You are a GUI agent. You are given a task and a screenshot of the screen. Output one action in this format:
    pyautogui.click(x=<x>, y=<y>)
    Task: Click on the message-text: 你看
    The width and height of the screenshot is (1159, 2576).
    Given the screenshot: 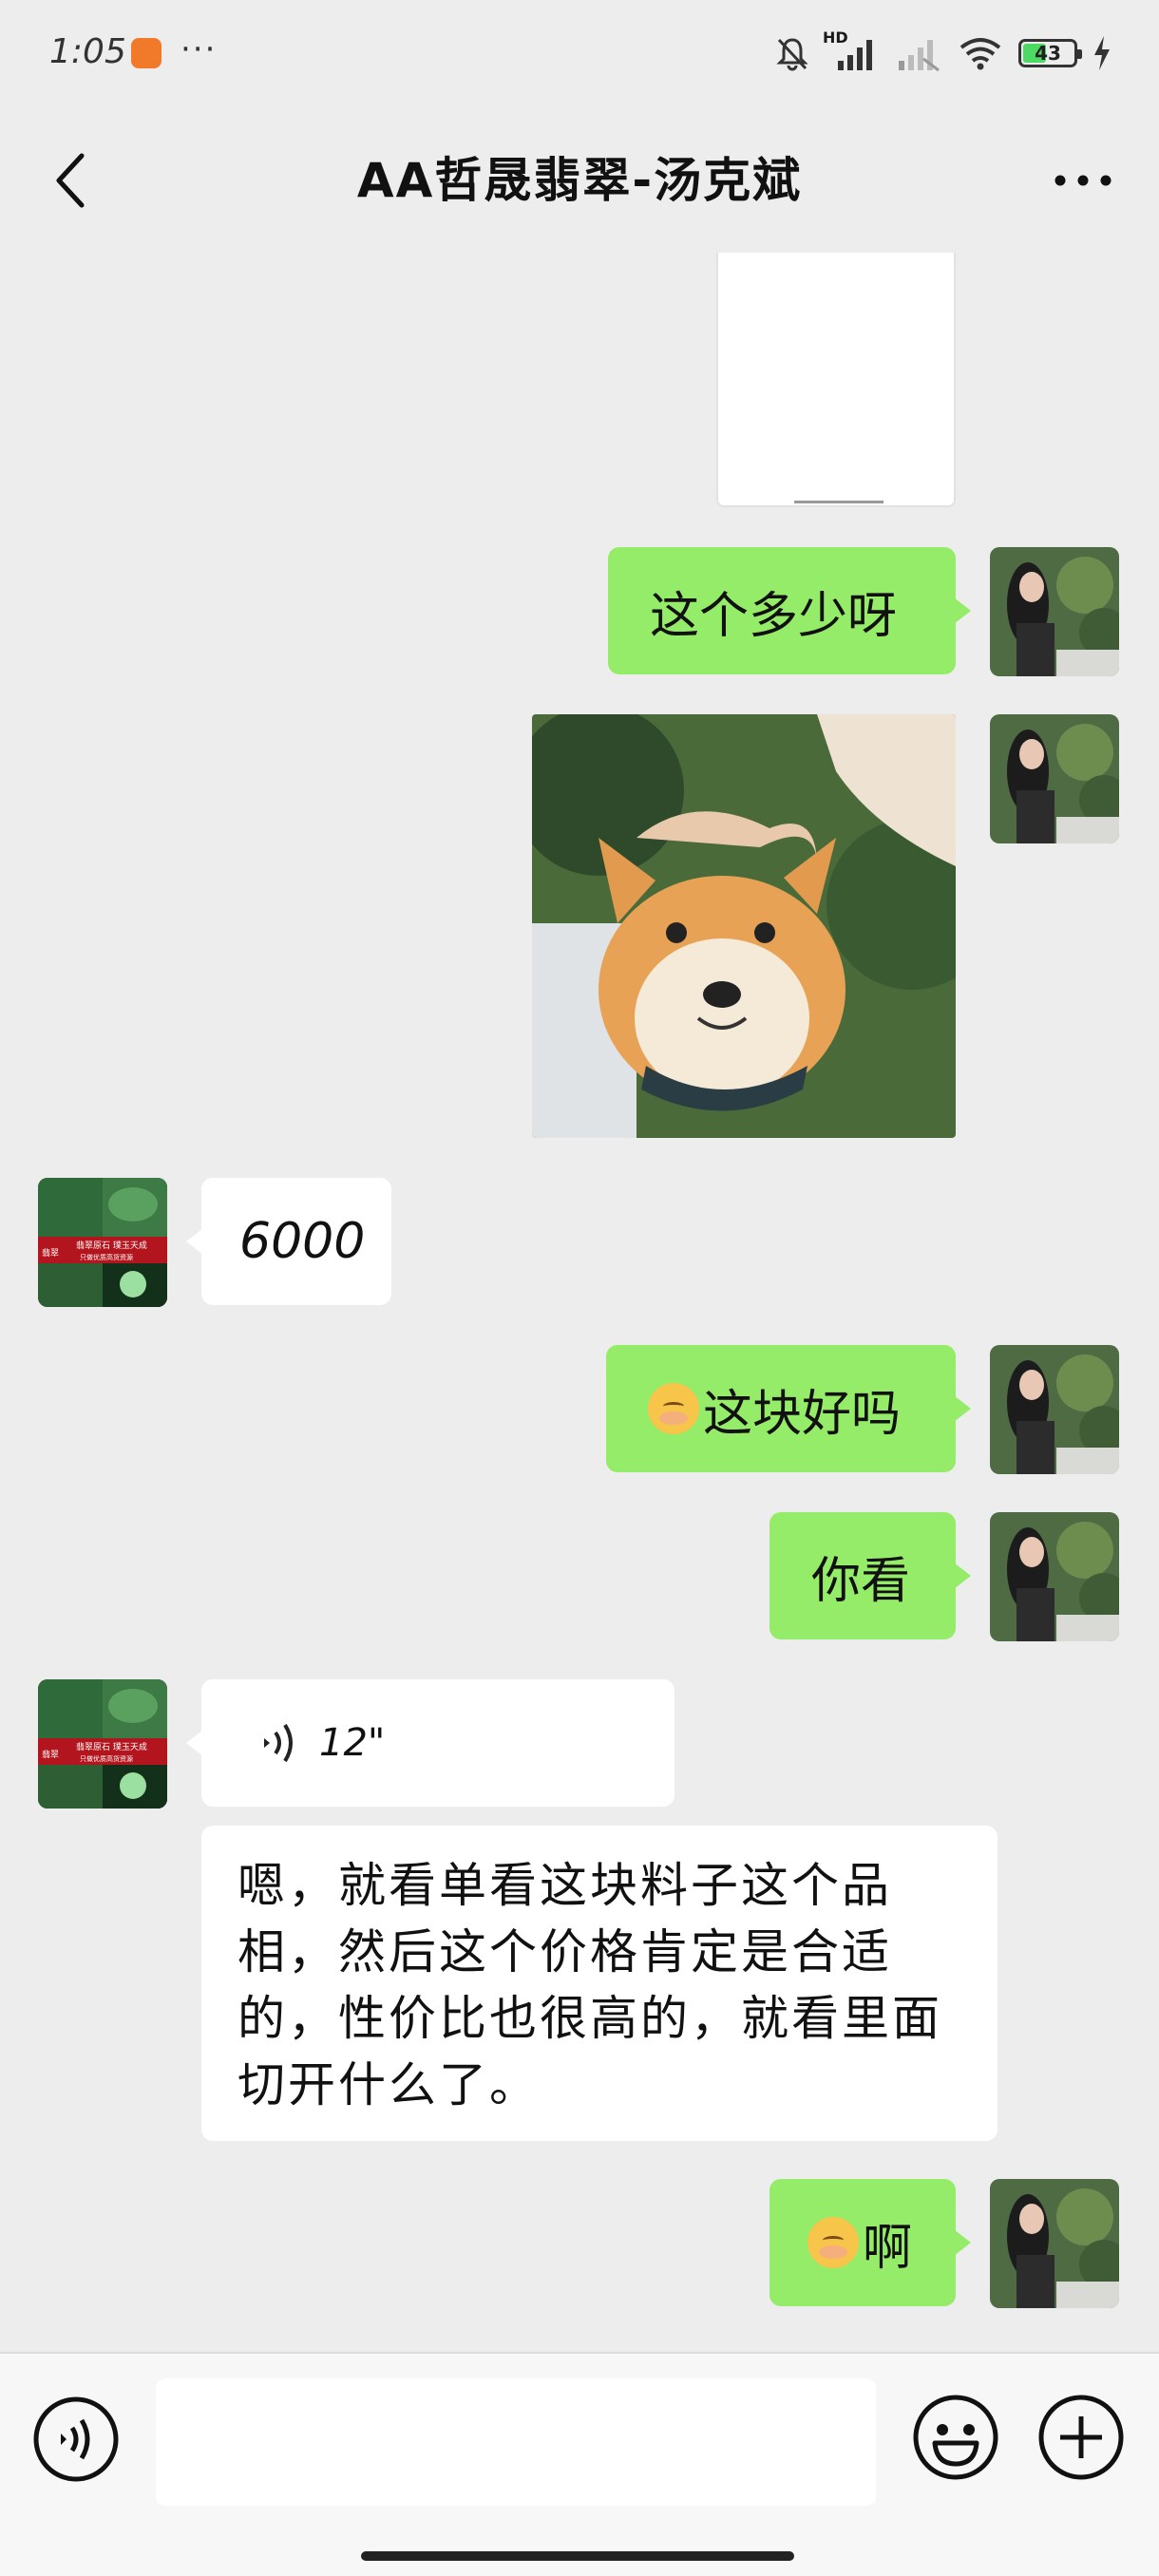 What is the action you would take?
    pyautogui.click(x=861, y=1581)
    